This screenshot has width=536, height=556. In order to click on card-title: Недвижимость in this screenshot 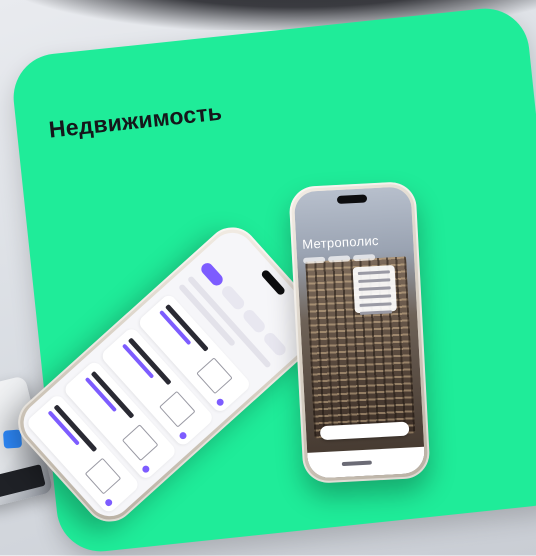, I will do `click(135, 120)`.